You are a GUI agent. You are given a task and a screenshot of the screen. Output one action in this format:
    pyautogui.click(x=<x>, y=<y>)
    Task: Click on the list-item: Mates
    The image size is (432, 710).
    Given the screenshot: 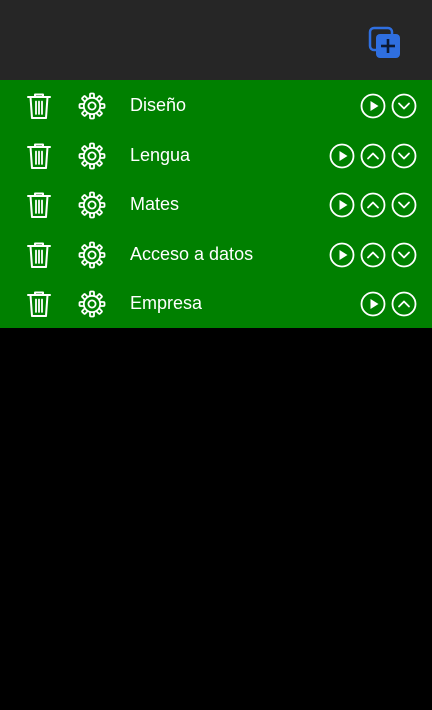 What is the action you would take?
    pyautogui.click(x=216, y=204)
    